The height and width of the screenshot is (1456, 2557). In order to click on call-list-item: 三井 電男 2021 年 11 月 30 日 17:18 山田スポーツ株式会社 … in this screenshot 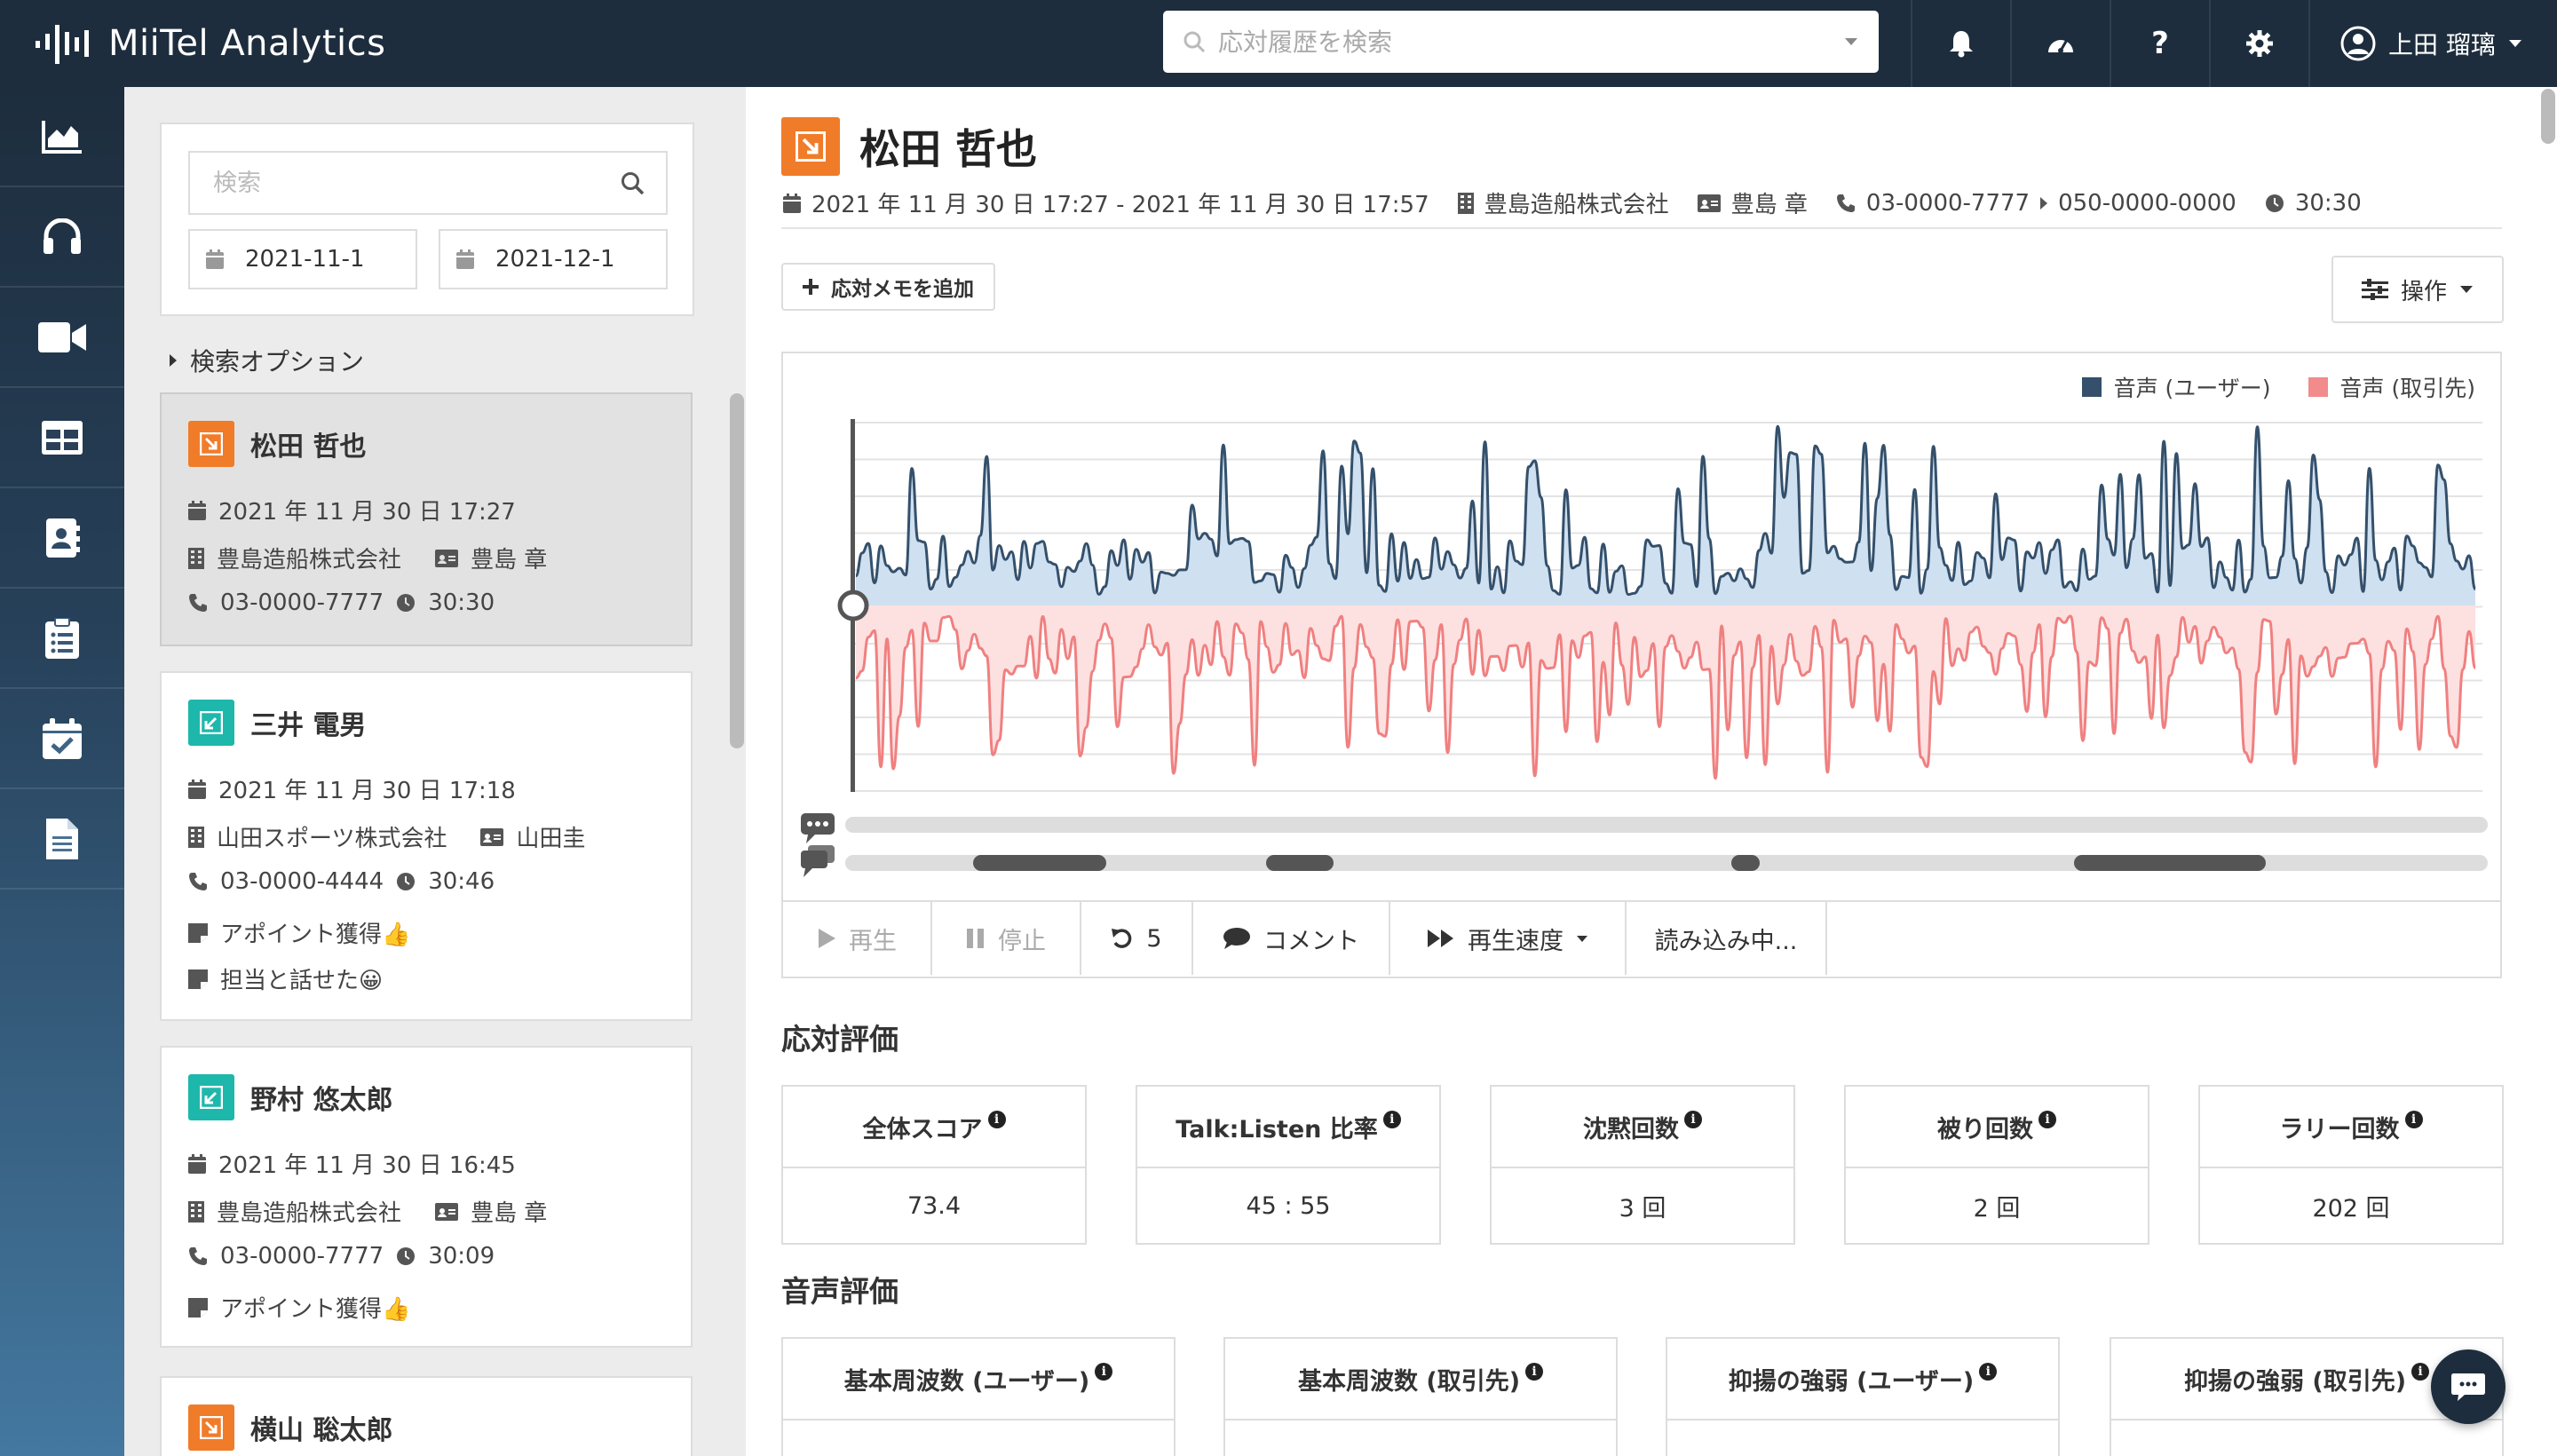, I will do `click(426, 846)`.